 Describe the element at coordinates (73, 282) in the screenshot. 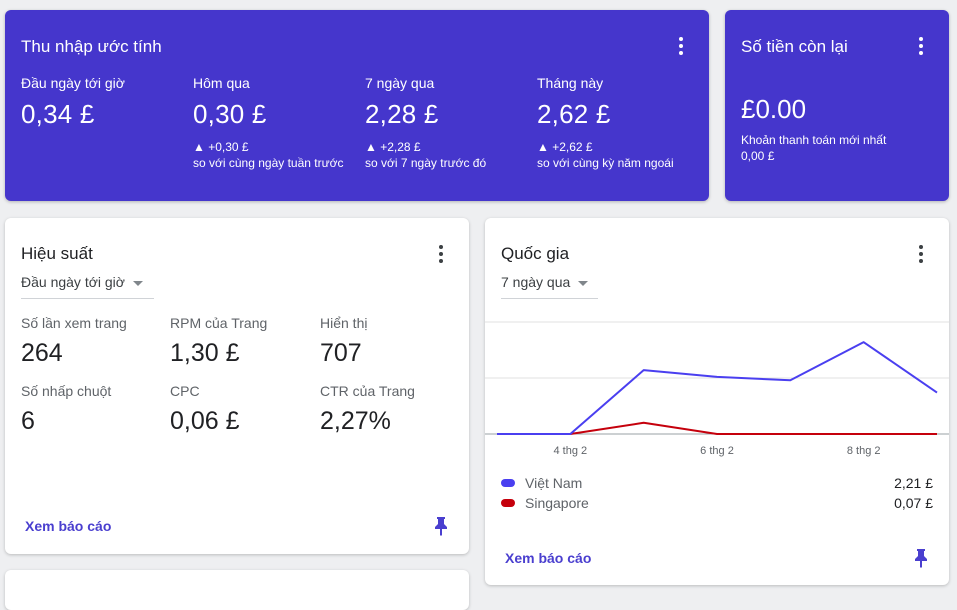

I see `performance-range-value: Đầu ngày tới giờ` at that location.